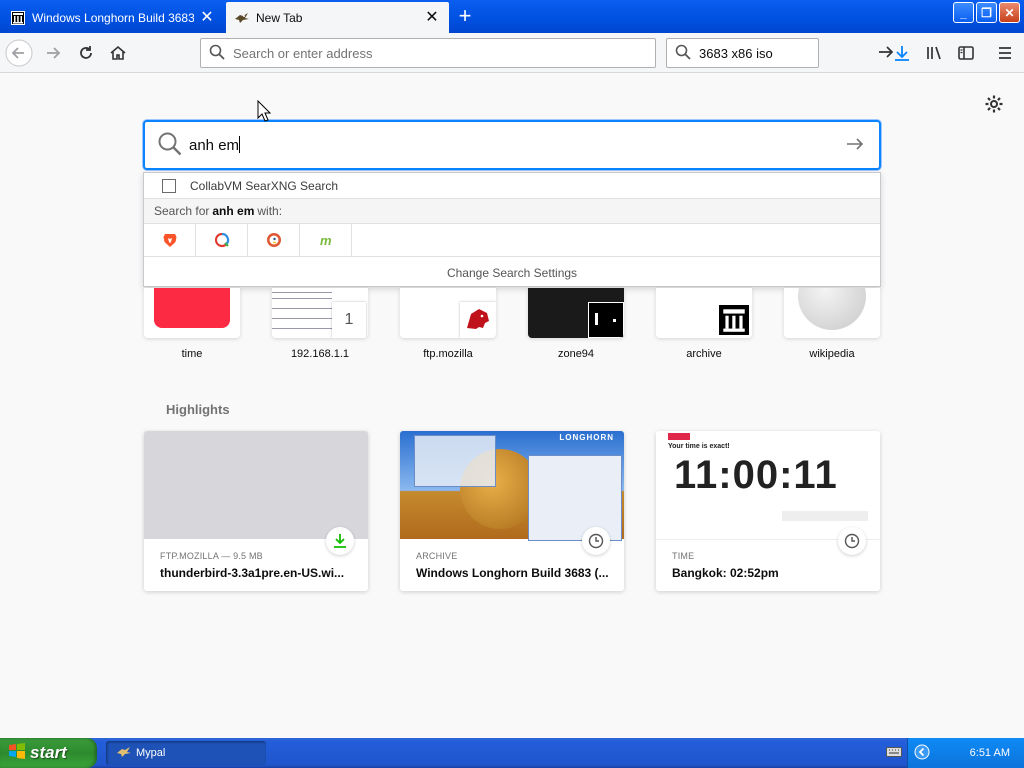  I want to click on restore-button: ❐, so click(986, 12).